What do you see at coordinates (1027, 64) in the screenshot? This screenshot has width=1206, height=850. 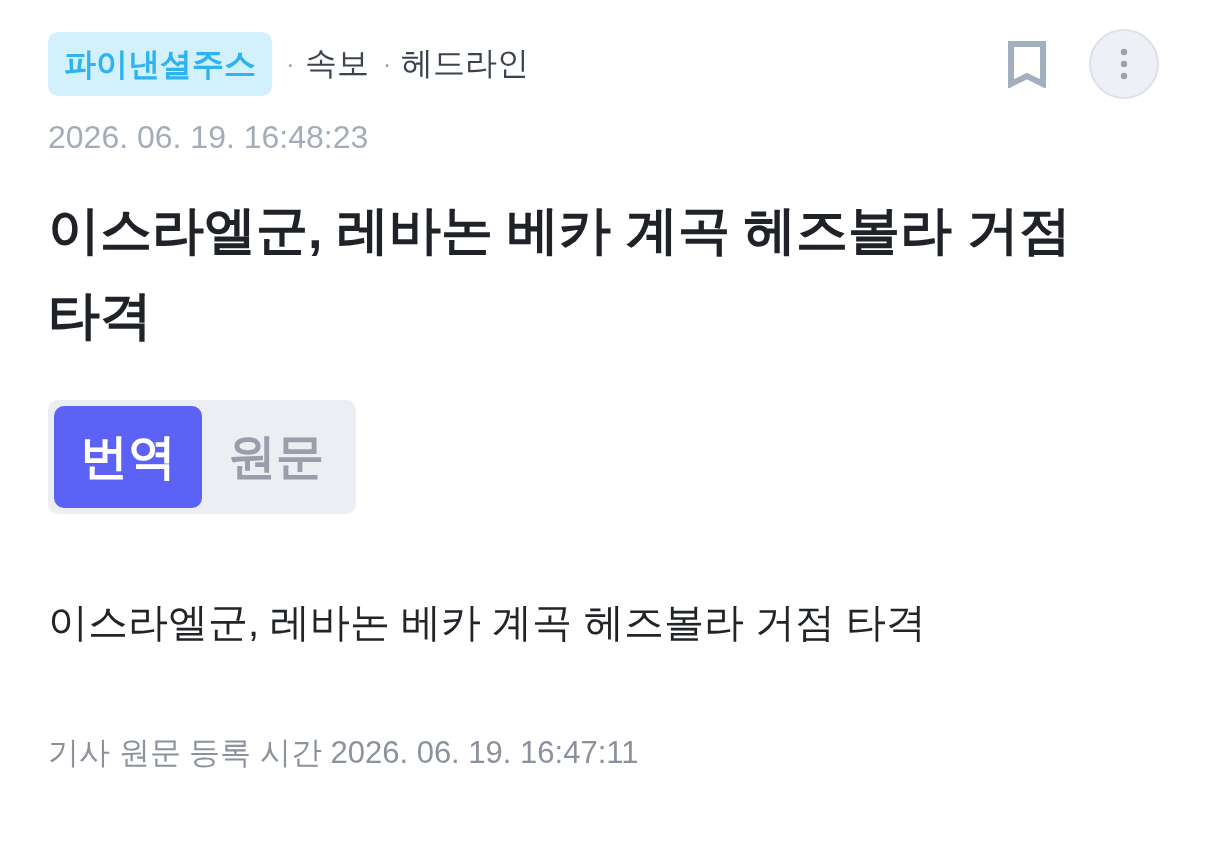 I see `bookmark-icon` at bounding box center [1027, 64].